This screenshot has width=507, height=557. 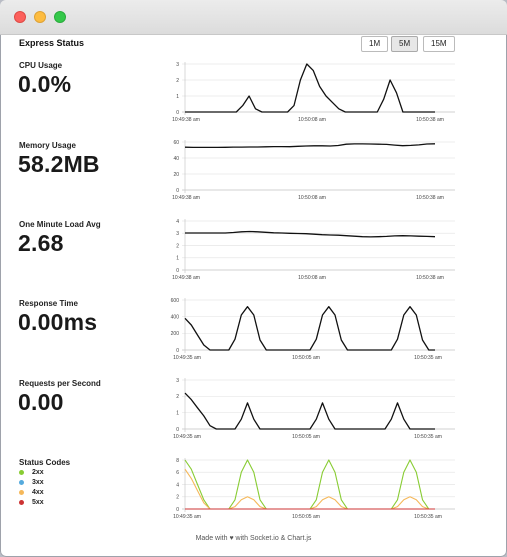 I want to click on heart-icon: ♥, so click(x=231, y=538).